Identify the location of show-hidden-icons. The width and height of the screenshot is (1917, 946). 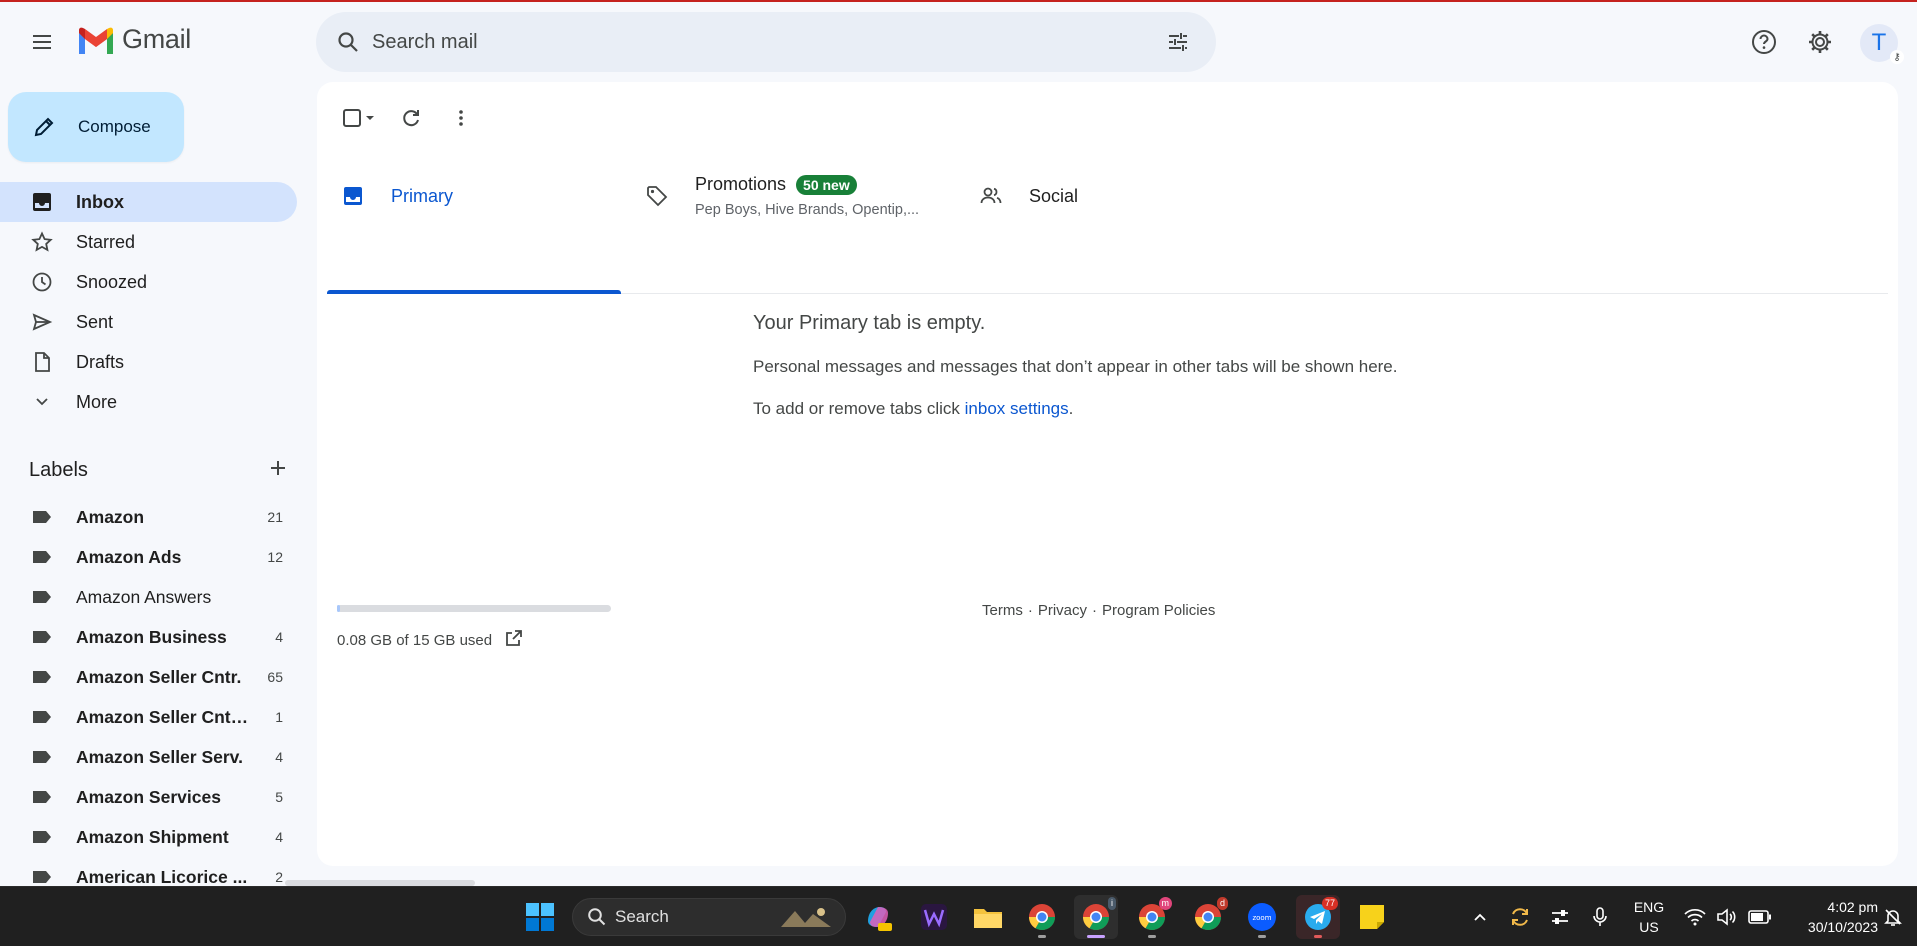
(1480, 916).